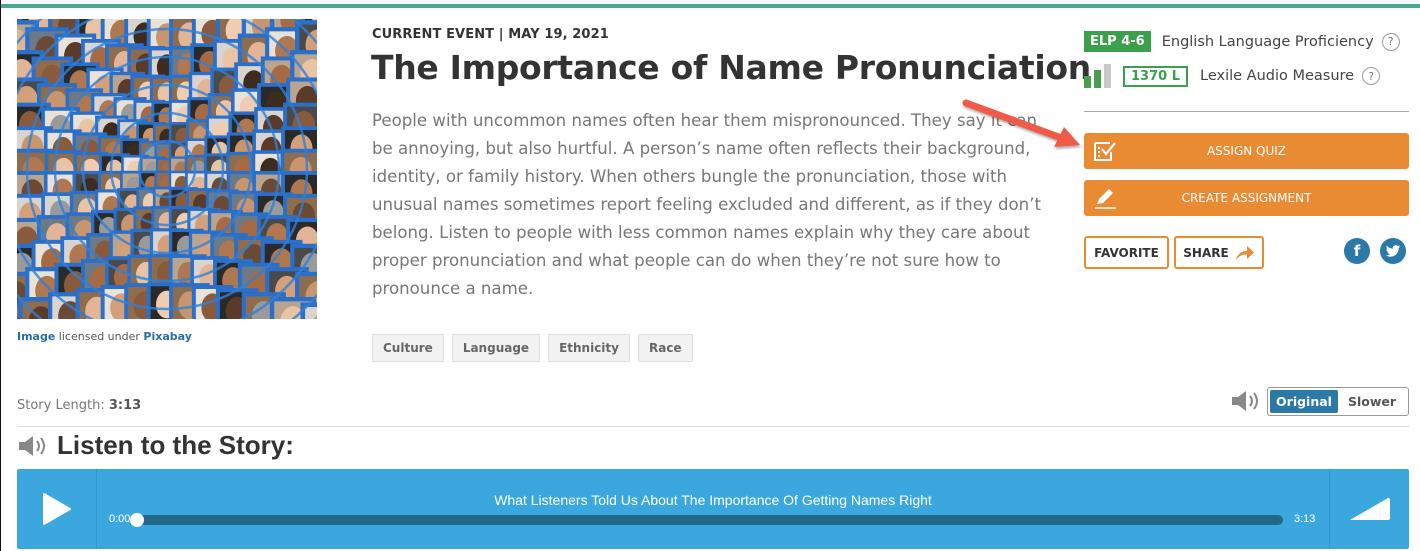 The image size is (1420, 551). I want to click on image-source-link: Pixabay, so click(167, 336).